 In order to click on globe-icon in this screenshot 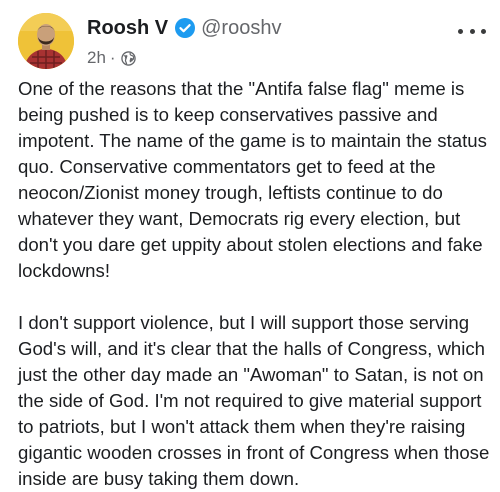, I will do `click(128, 58)`.